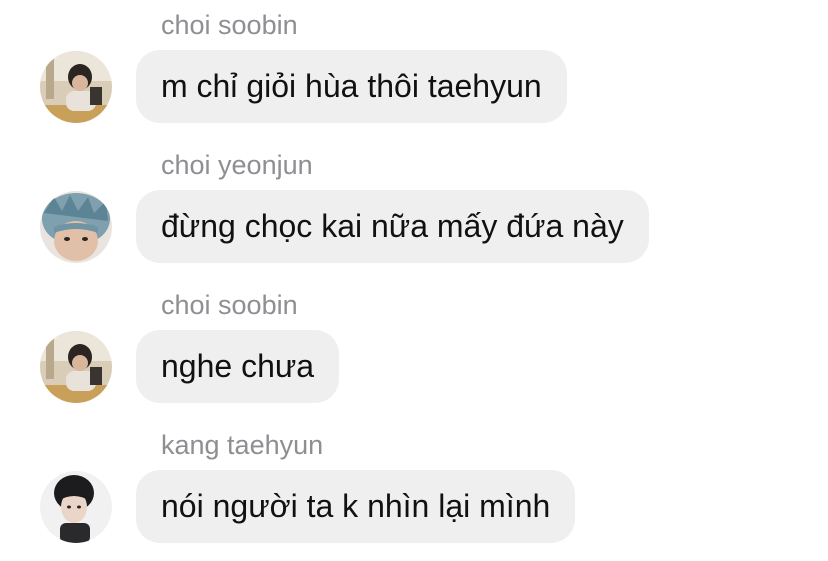  What do you see at coordinates (242, 445) in the screenshot?
I see `sender-name: kang taehyun` at bounding box center [242, 445].